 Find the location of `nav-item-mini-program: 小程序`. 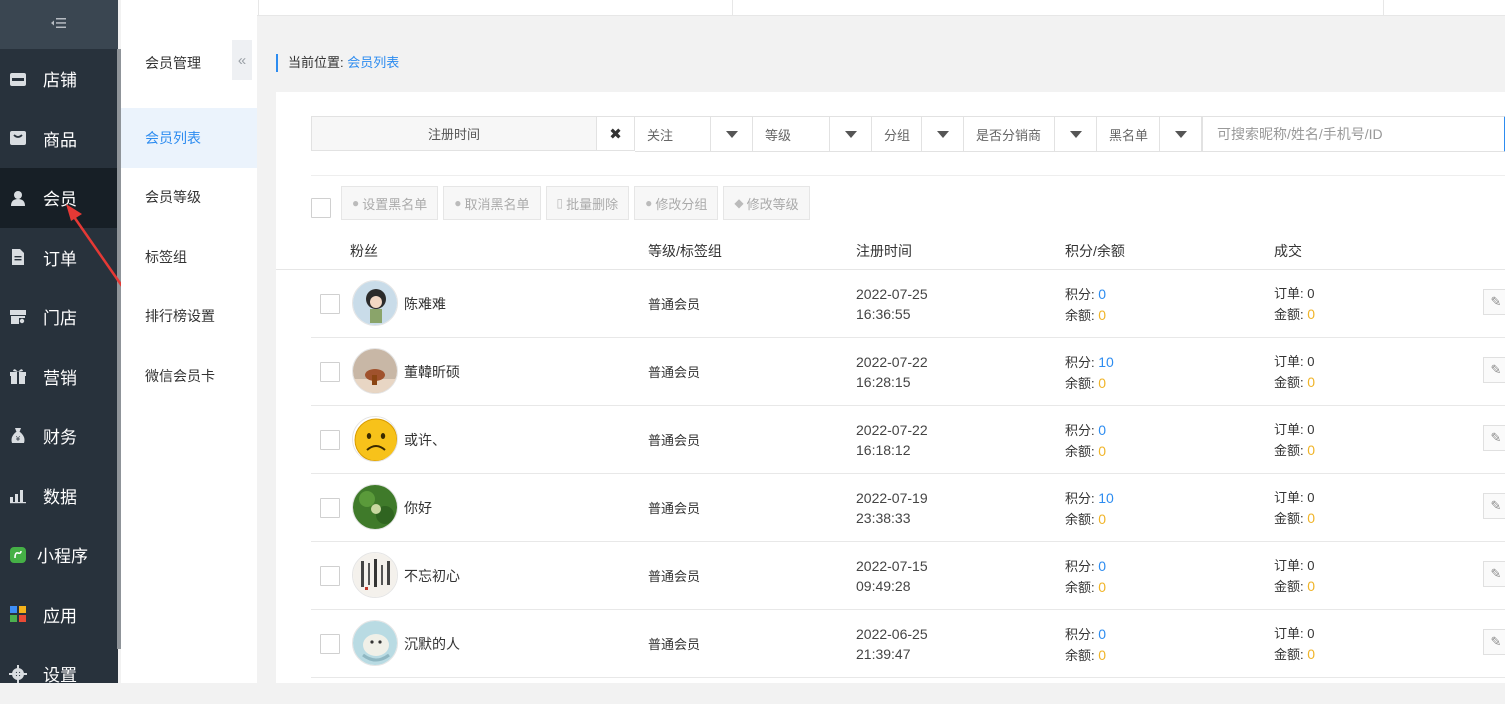

nav-item-mini-program: 小程序 is located at coordinates (59, 555).